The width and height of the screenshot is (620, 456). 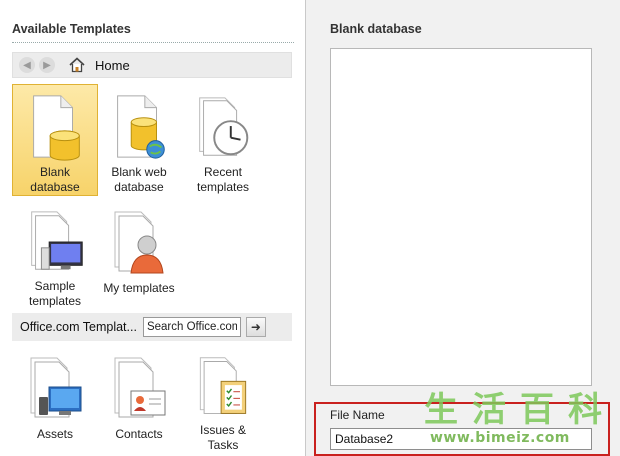 What do you see at coordinates (461, 439) in the screenshot?
I see `file-name-input` at bounding box center [461, 439].